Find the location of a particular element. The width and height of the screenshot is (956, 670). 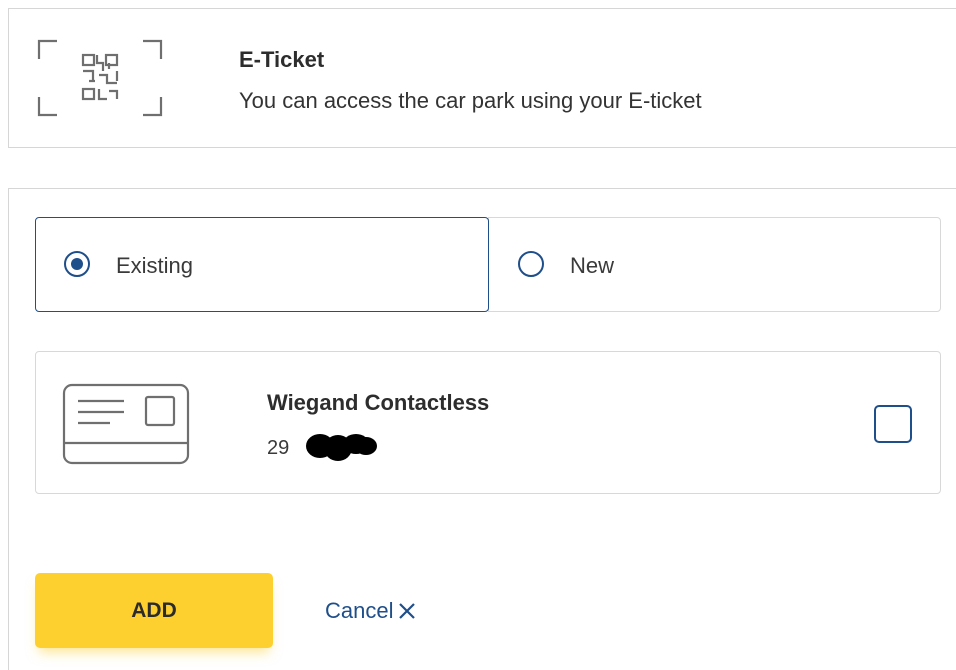

new-radio is located at coordinates (531, 264).